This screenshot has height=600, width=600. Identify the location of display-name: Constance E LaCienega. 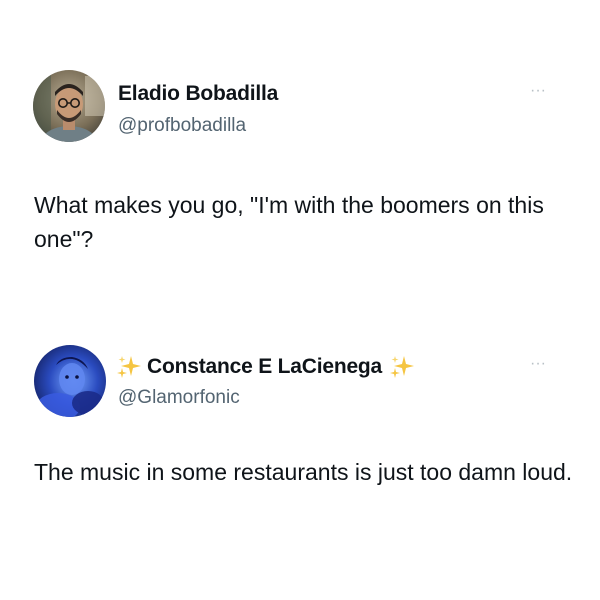
(265, 367).